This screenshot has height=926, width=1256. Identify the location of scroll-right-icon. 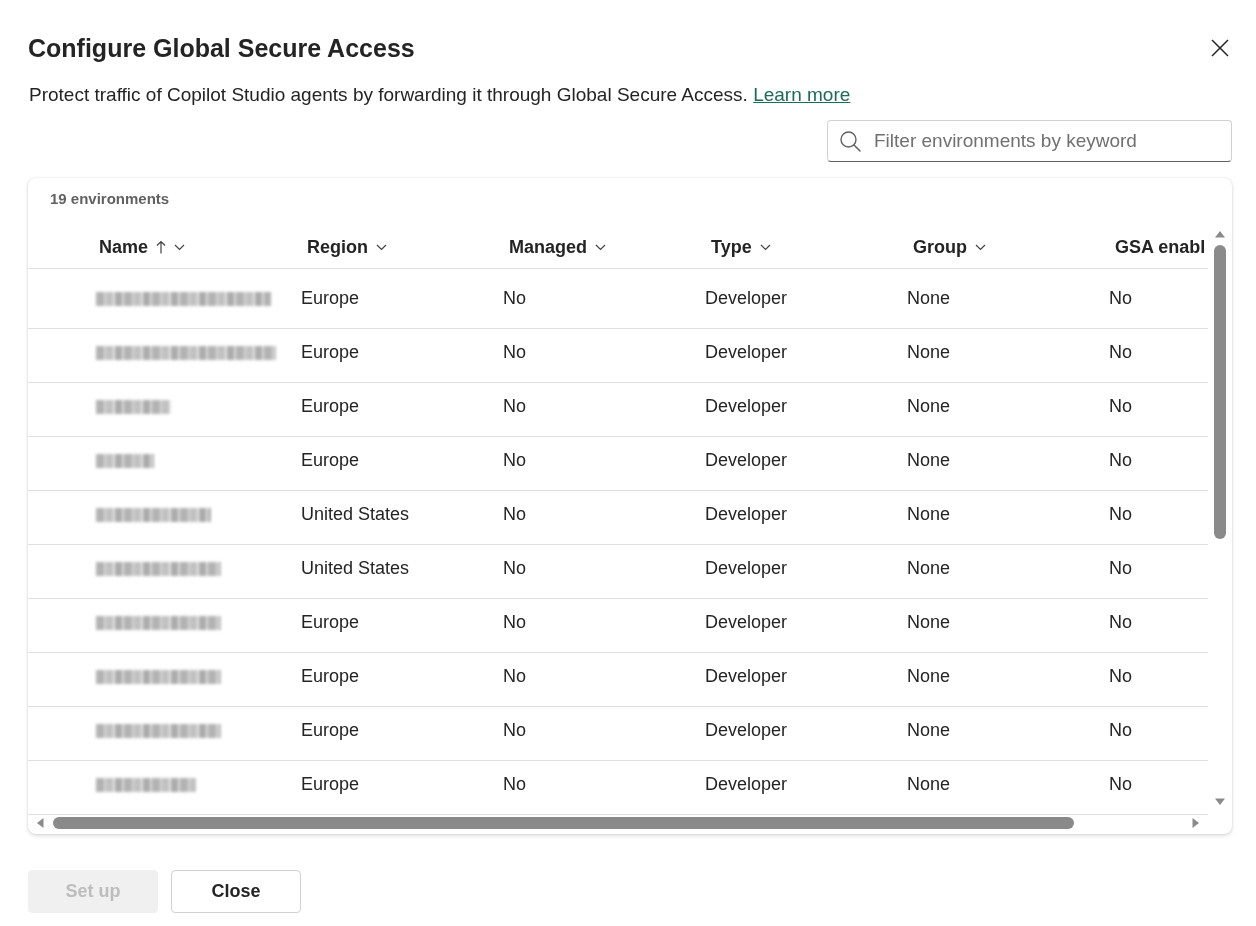
(1196, 823).